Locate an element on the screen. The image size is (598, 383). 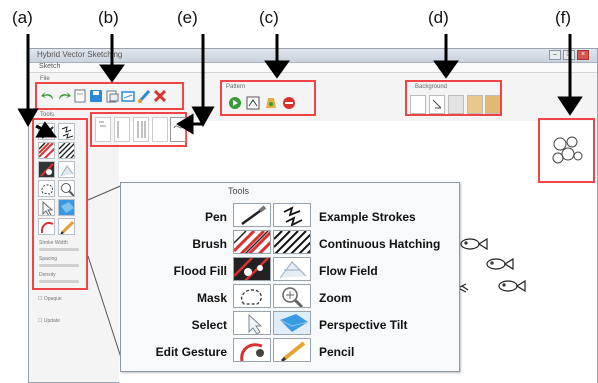
mask-tool-large is located at coordinates (252, 296).